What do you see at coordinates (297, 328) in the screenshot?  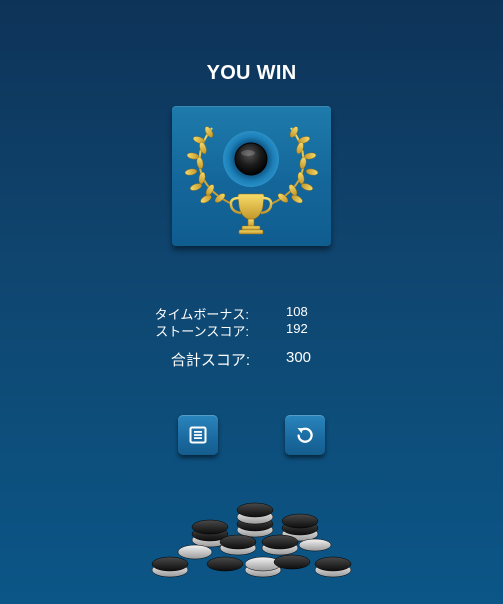 I see `stone-score-value: 192` at bounding box center [297, 328].